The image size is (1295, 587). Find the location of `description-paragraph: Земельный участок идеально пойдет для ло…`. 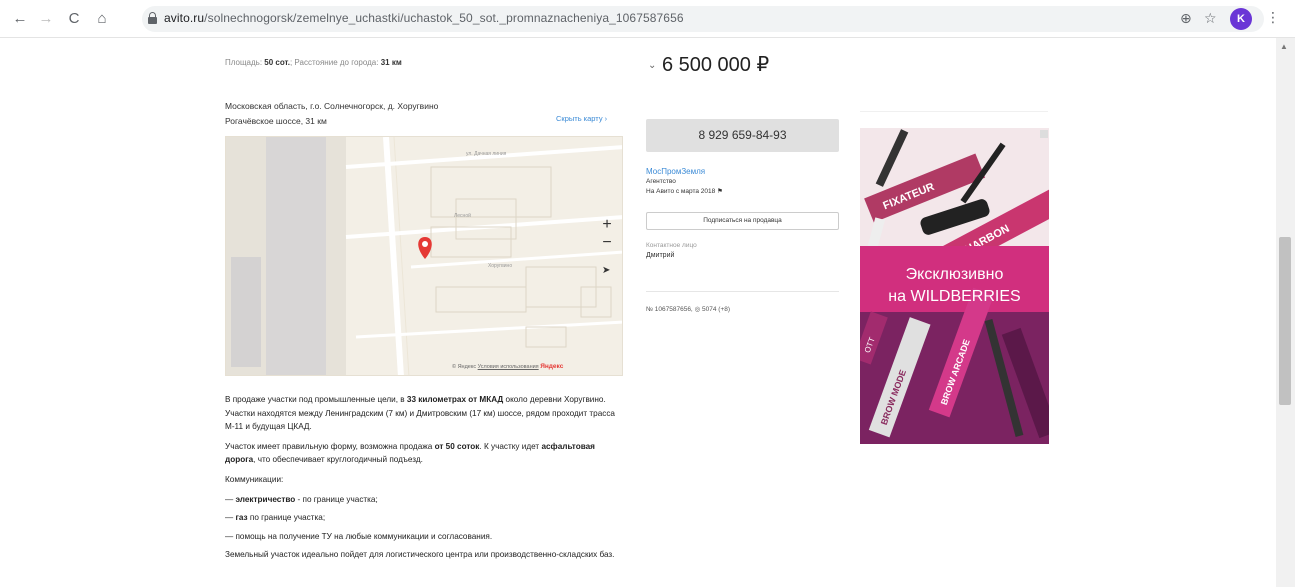

description-paragraph: Земельный участок идеально пойдет для ло… is located at coordinates (420, 555).